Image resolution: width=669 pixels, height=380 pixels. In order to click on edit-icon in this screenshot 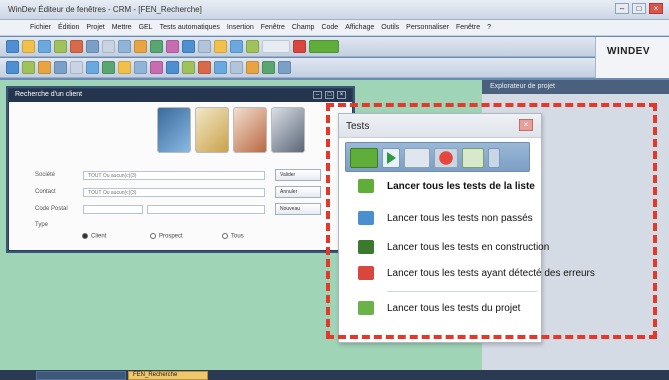, I will do `click(60, 67)`.